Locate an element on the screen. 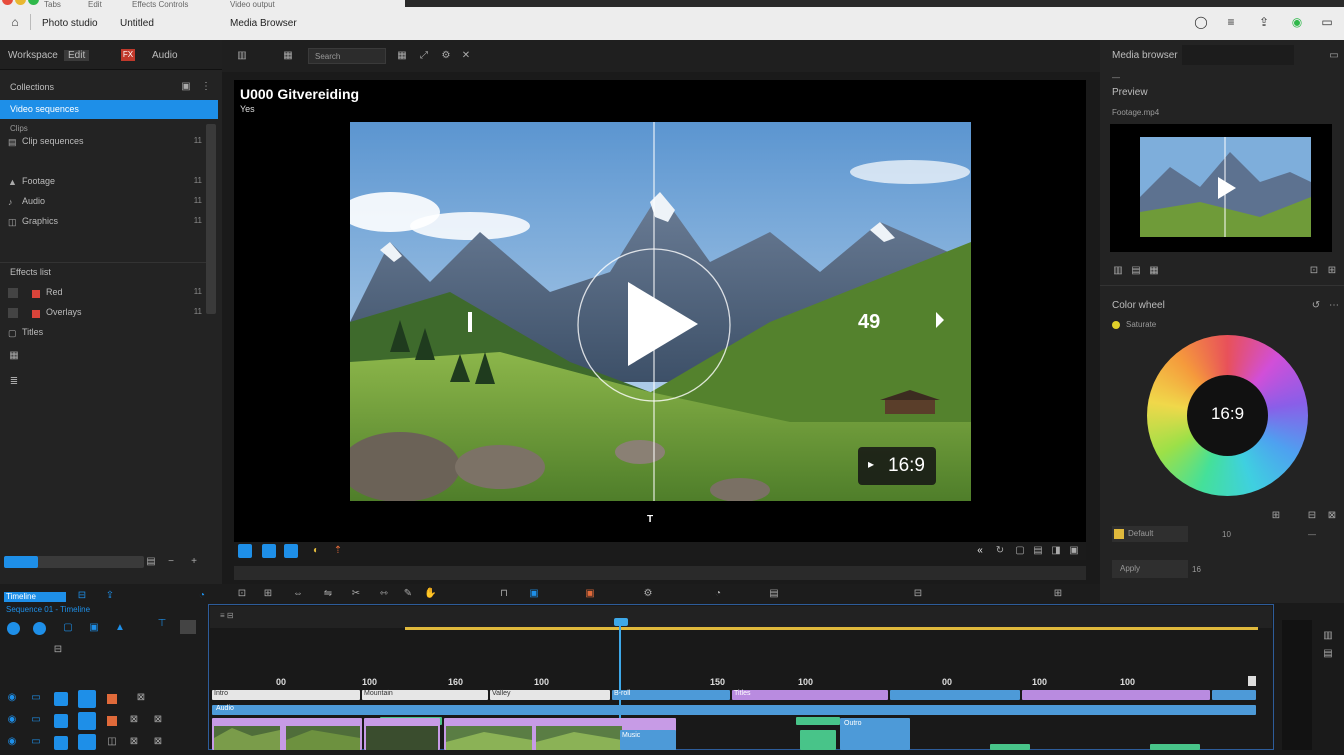  track-mute-icon: ⊠ is located at coordinates (158, 720).